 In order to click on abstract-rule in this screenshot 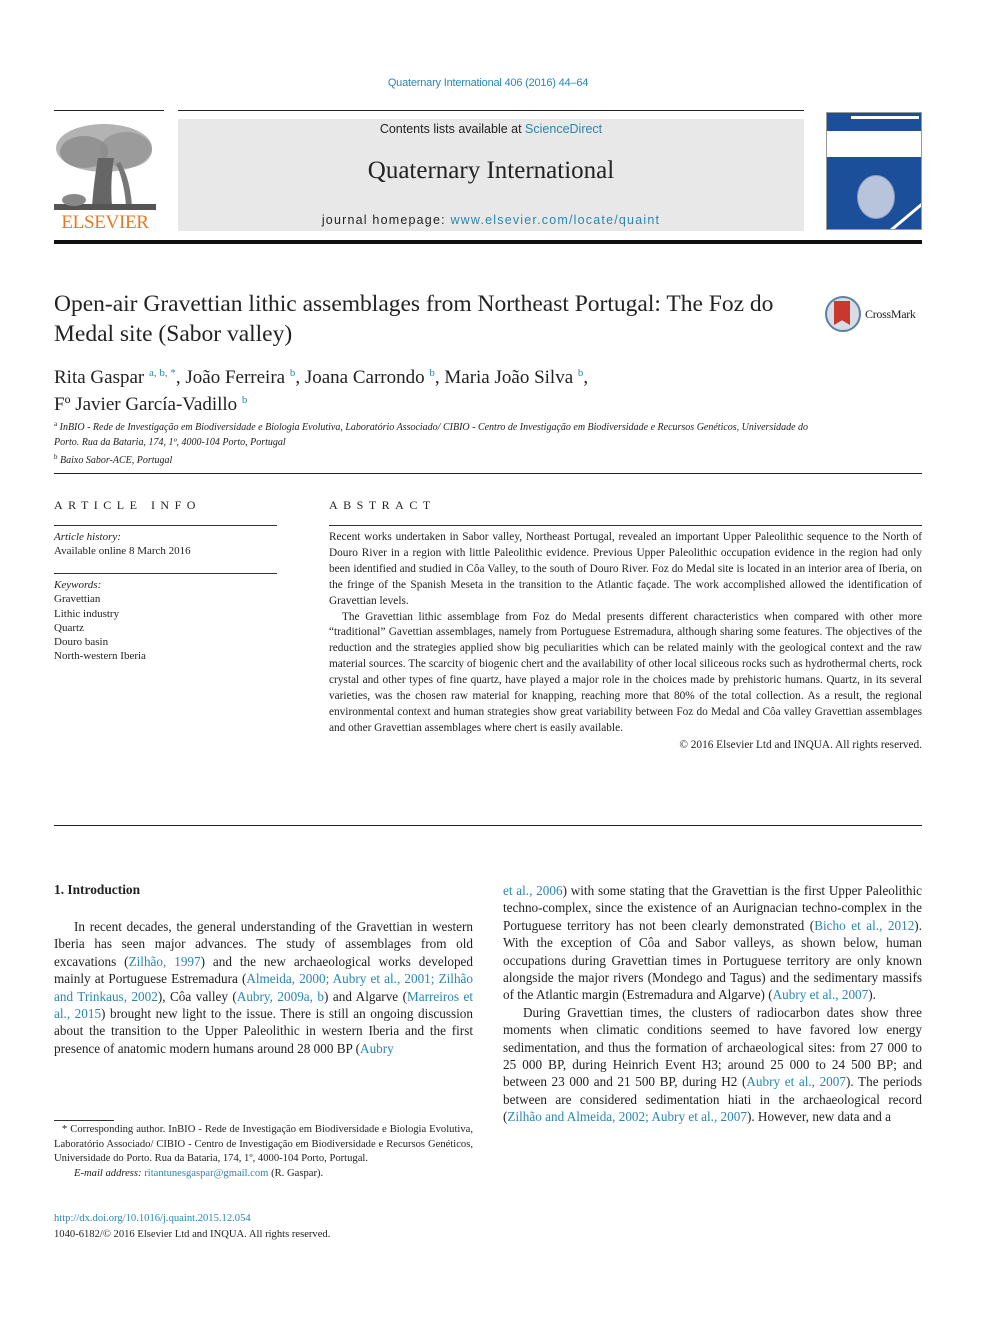, I will do `click(625, 525)`.